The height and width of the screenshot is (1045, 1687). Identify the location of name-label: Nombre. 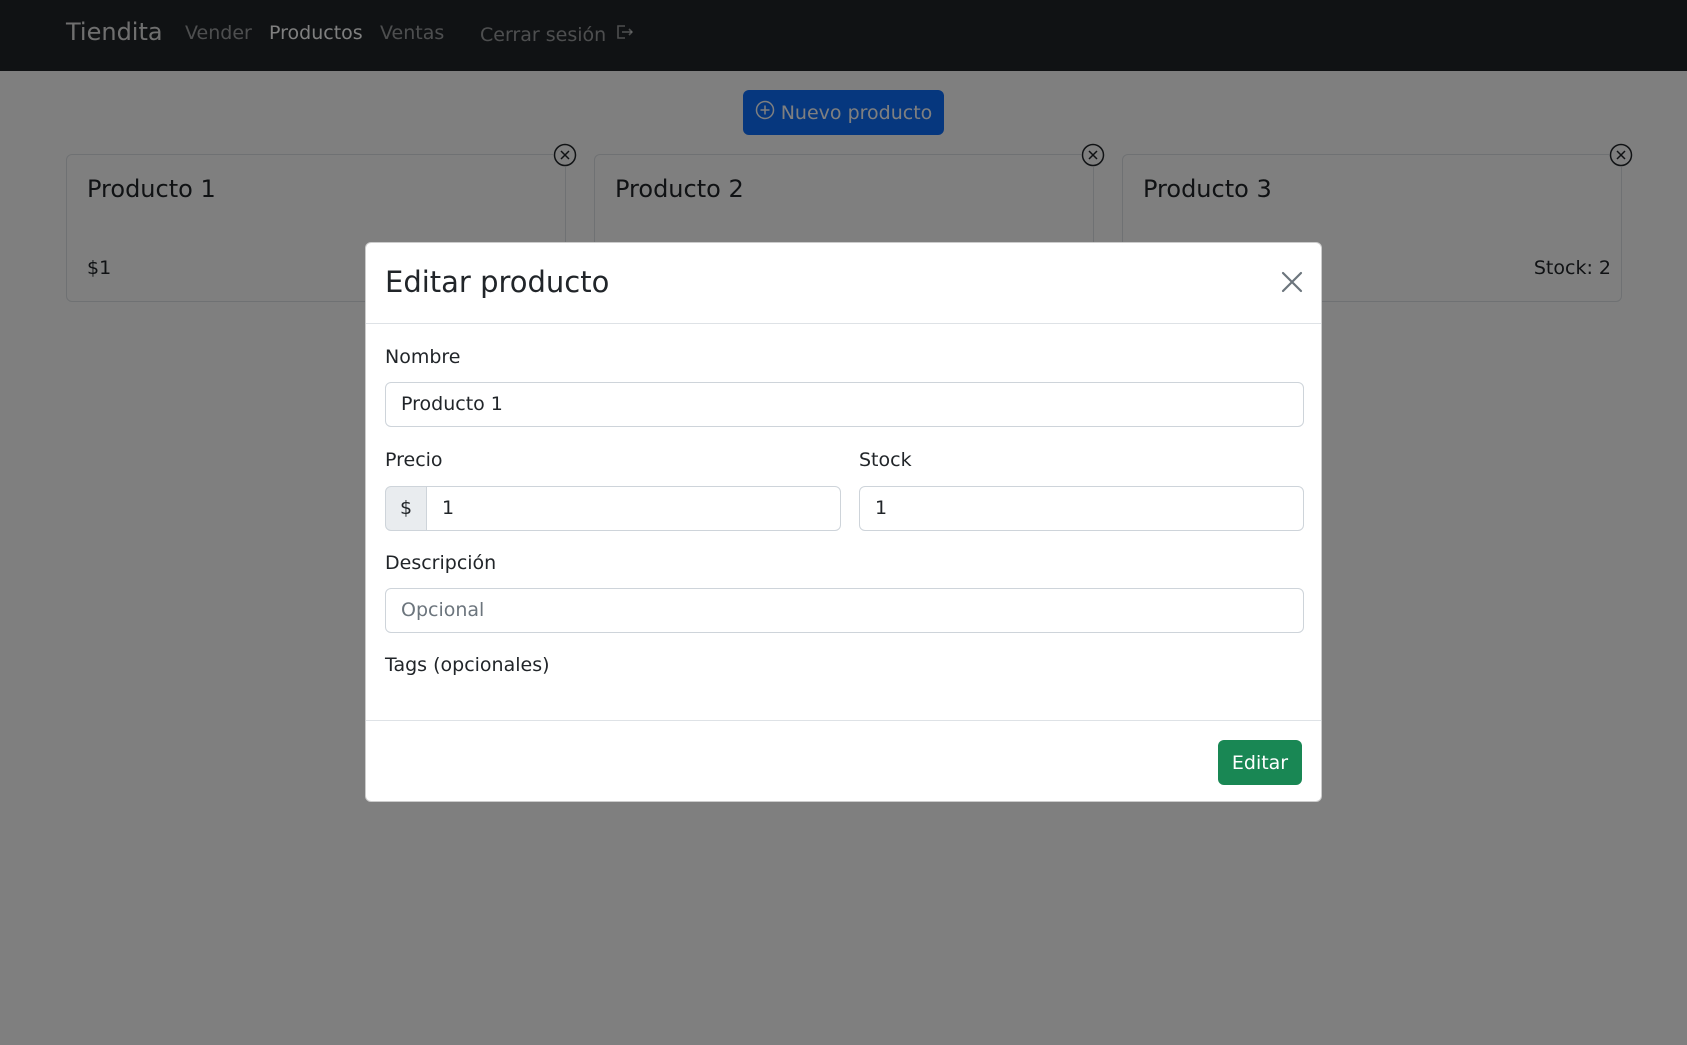
(423, 357).